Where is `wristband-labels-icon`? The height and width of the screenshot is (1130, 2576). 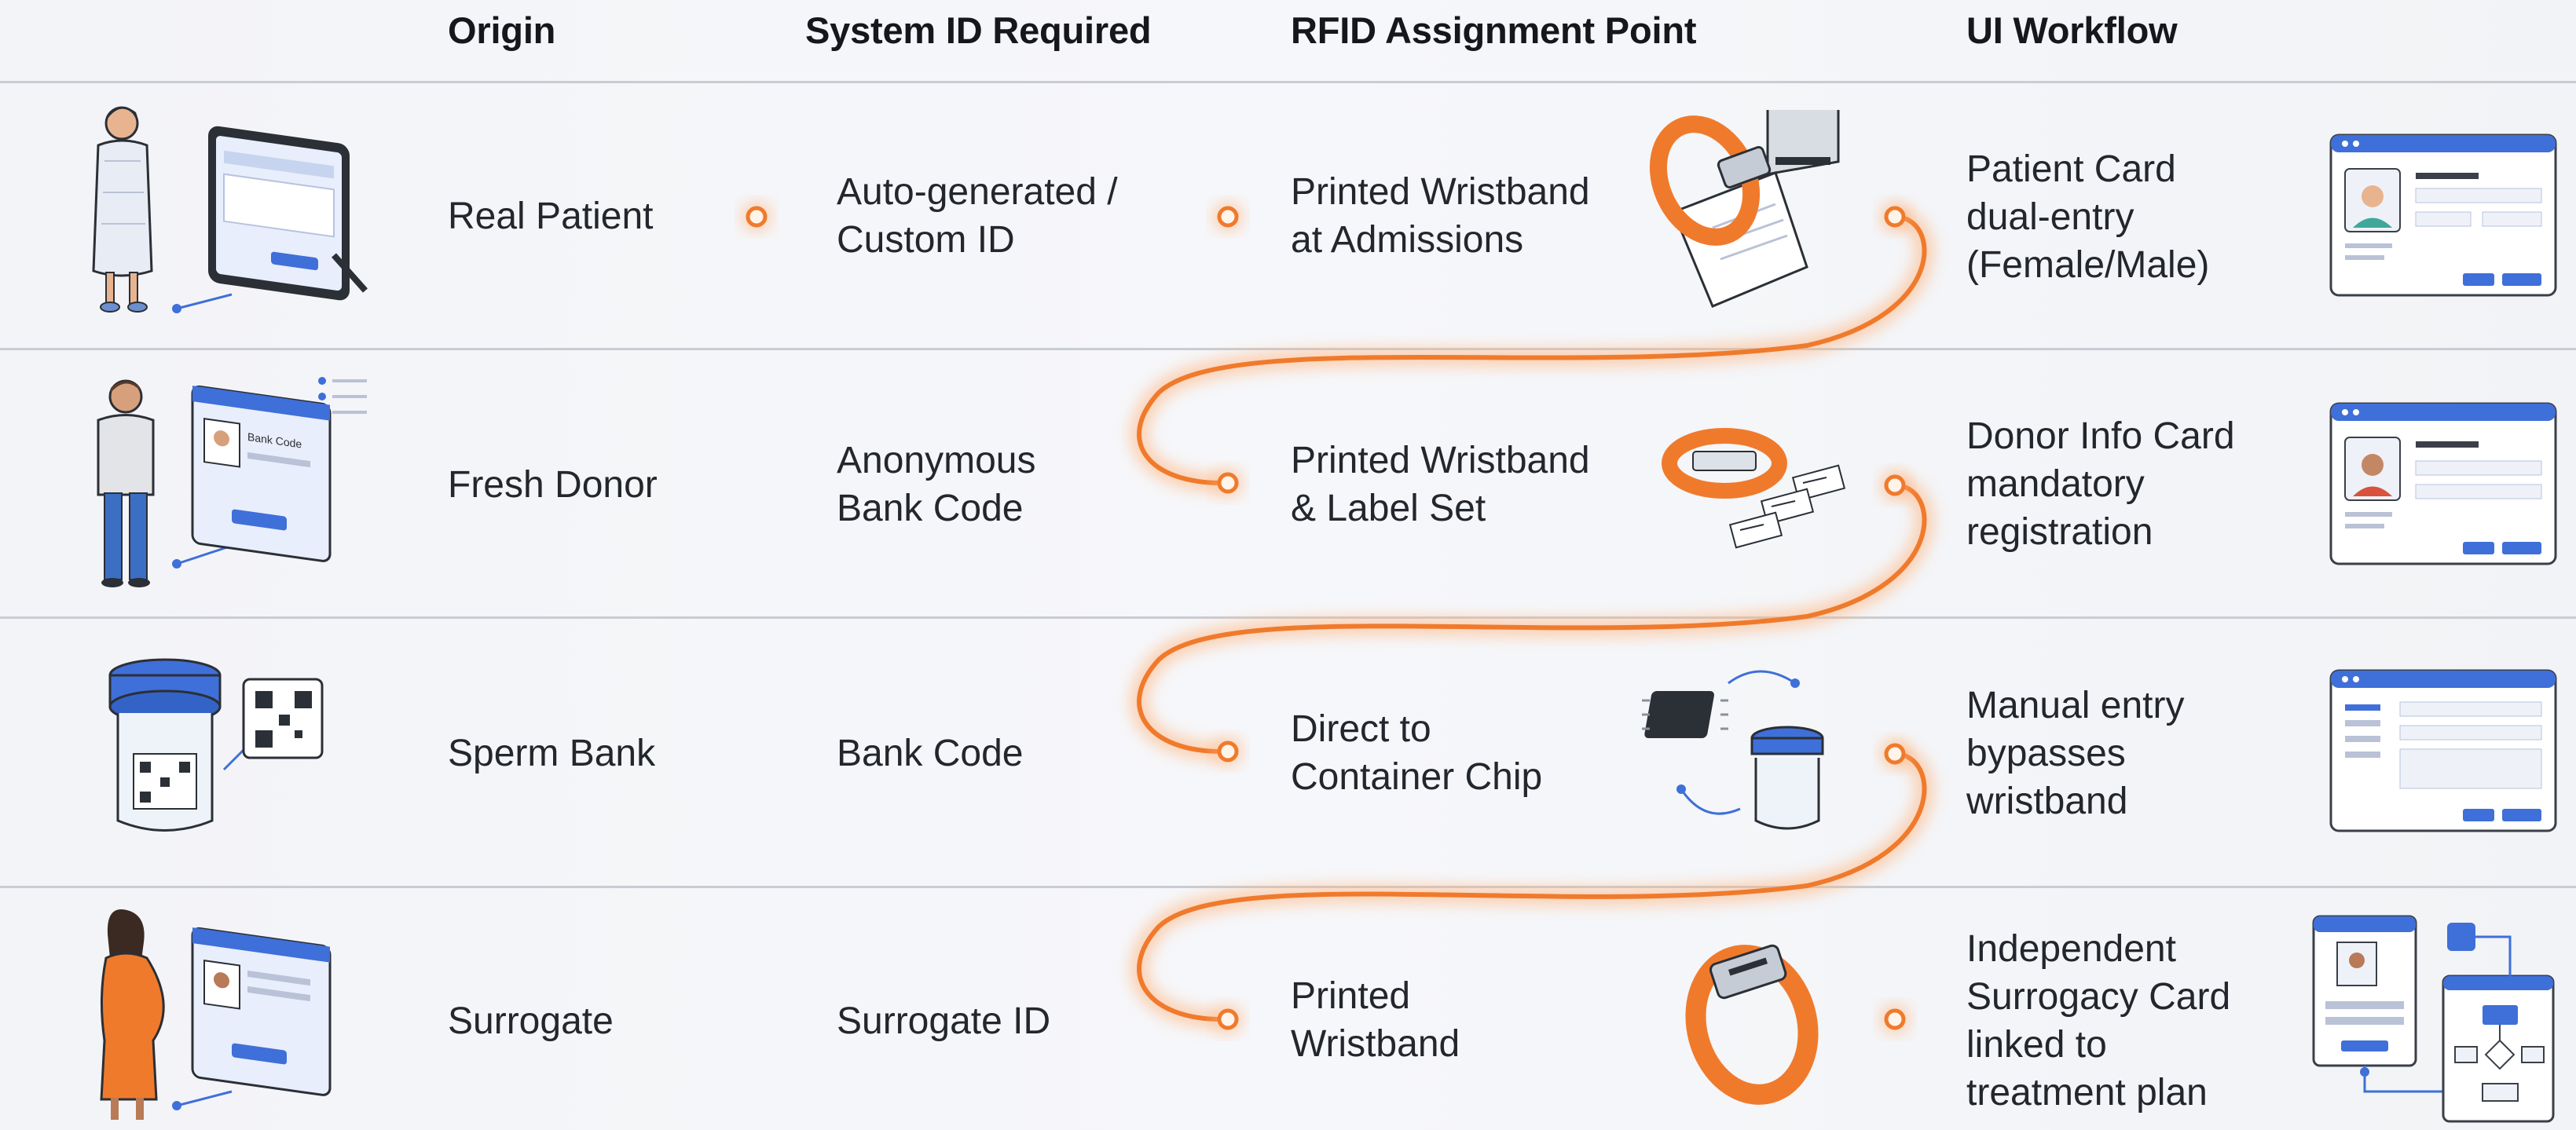 wristband-labels-icon is located at coordinates (1754, 488).